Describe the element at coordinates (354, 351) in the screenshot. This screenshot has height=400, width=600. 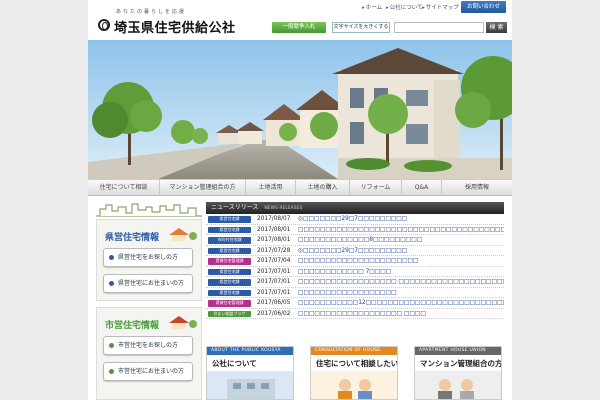
I see `consult-box-head: CONSULTATION OF HOUSE` at that location.